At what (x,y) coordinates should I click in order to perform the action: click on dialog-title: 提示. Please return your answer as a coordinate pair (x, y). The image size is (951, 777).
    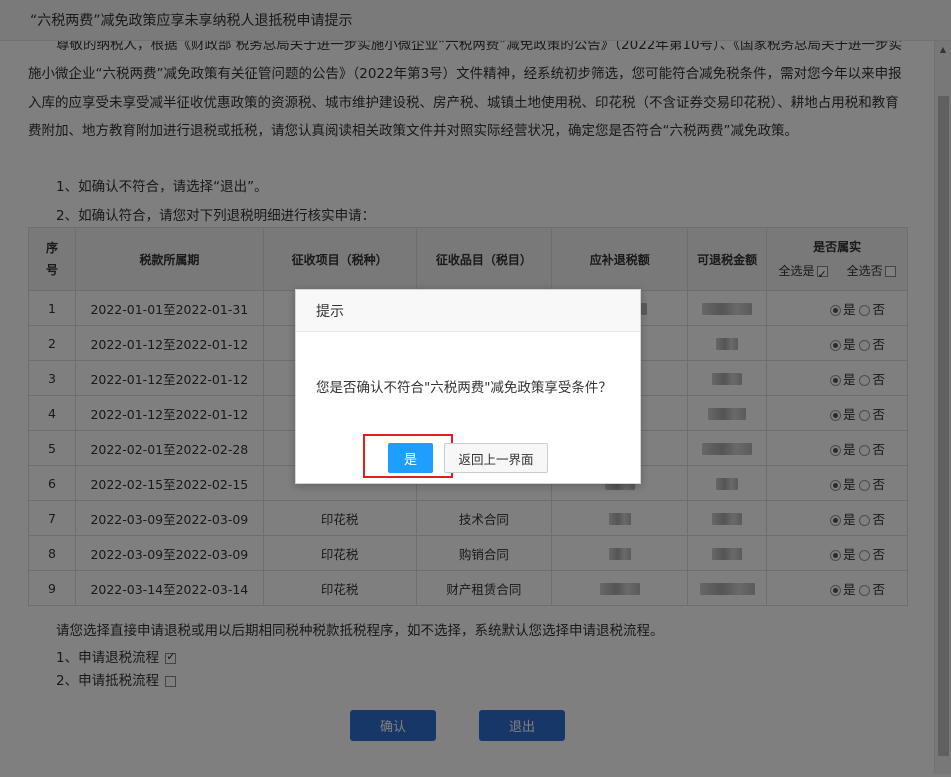
    Looking at the image, I should click on (468, 311).